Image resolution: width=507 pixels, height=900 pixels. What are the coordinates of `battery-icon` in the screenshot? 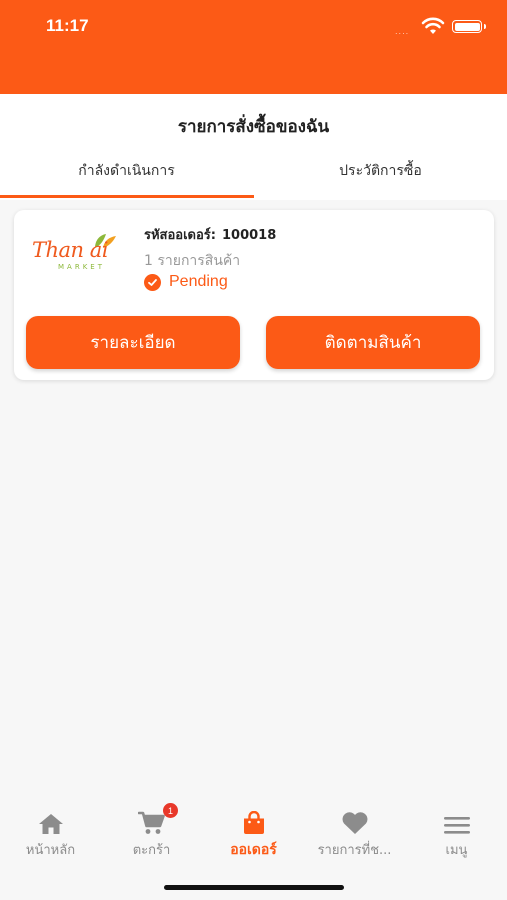 It's located at (469, 26).